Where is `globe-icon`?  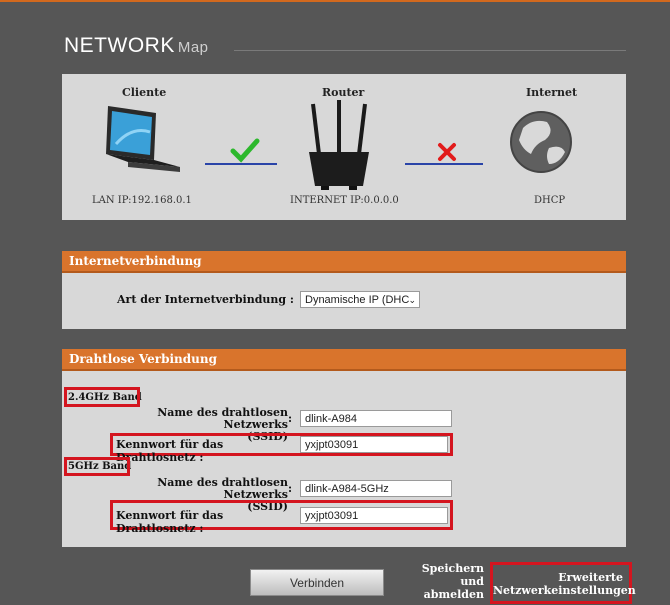
globe-icon is located at coordinates (541, 142).